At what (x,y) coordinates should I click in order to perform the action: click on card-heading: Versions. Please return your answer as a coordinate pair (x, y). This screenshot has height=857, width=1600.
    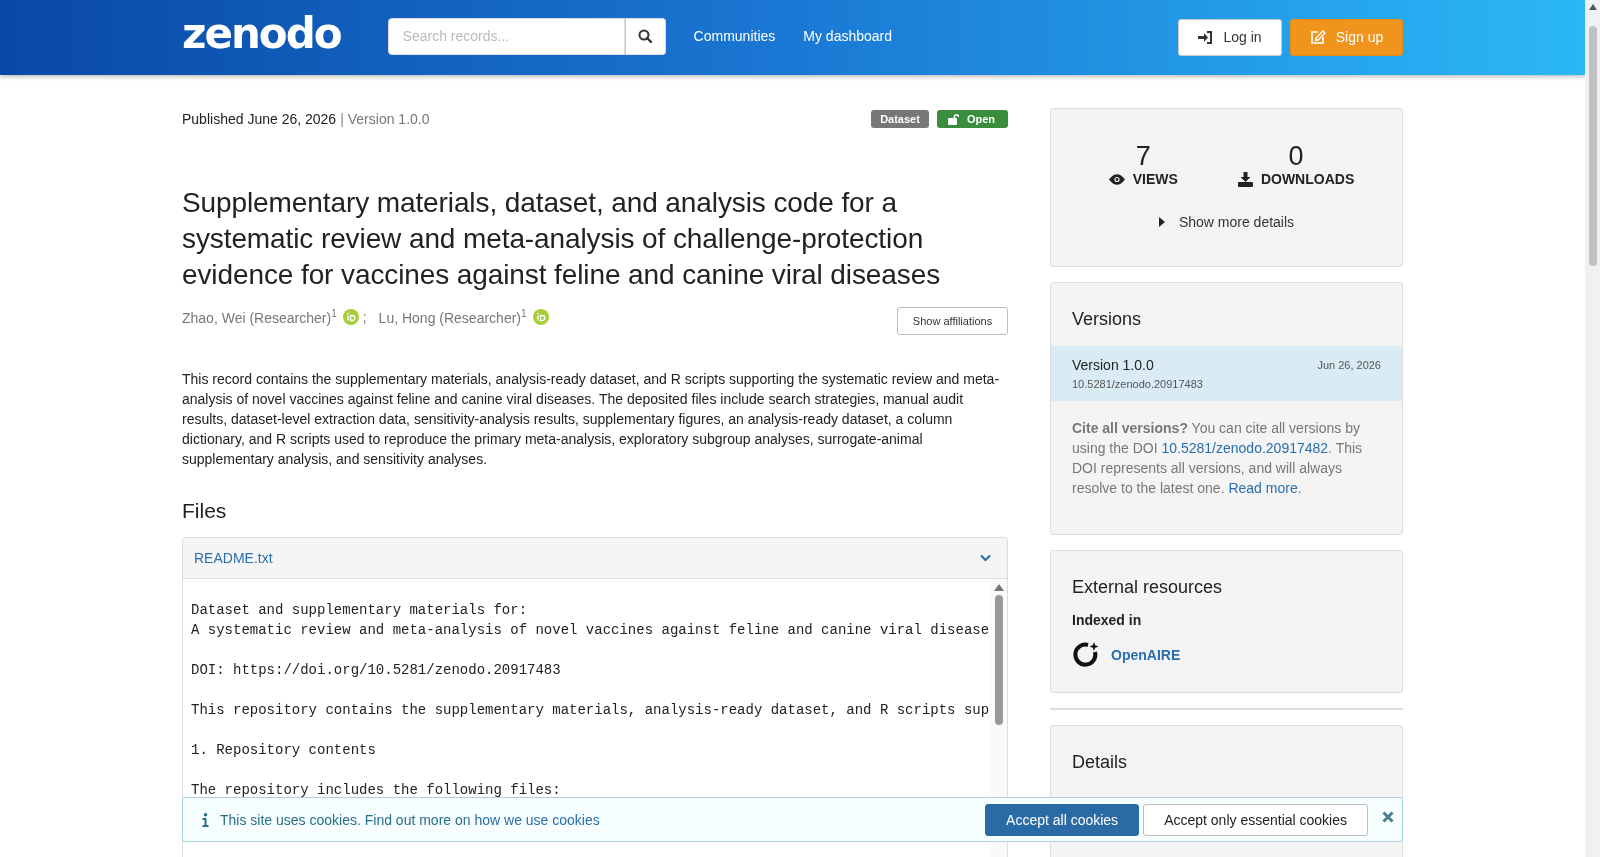
    Looking at the image, I should click on (1107, 319).